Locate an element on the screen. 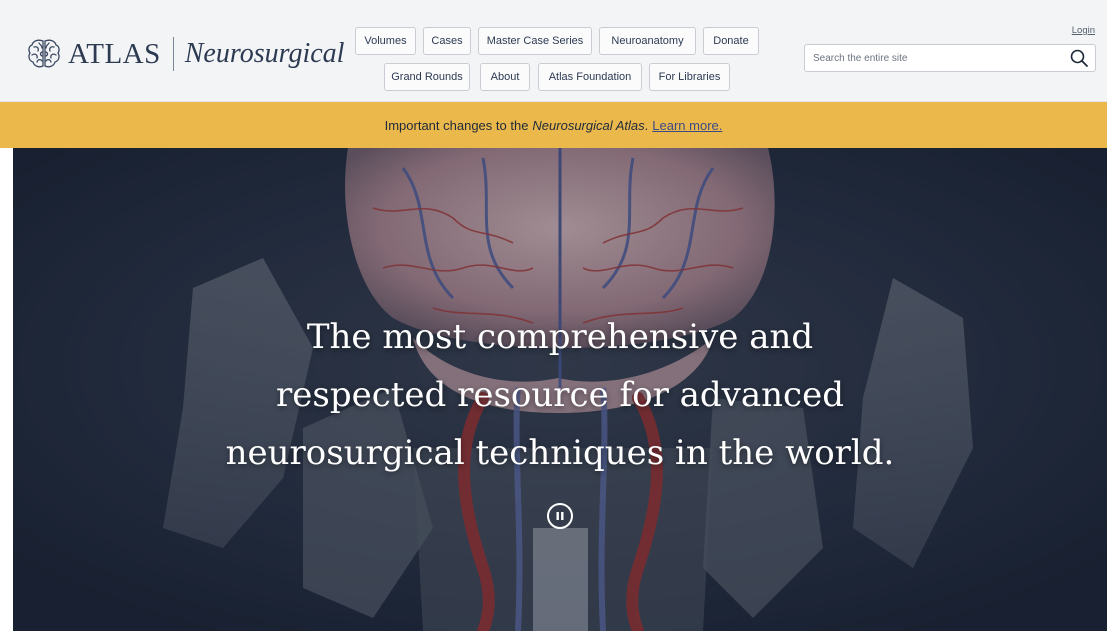  hero-headline-line-3: neurosurgical techniques in the world. is located at coordinates (560, 453).